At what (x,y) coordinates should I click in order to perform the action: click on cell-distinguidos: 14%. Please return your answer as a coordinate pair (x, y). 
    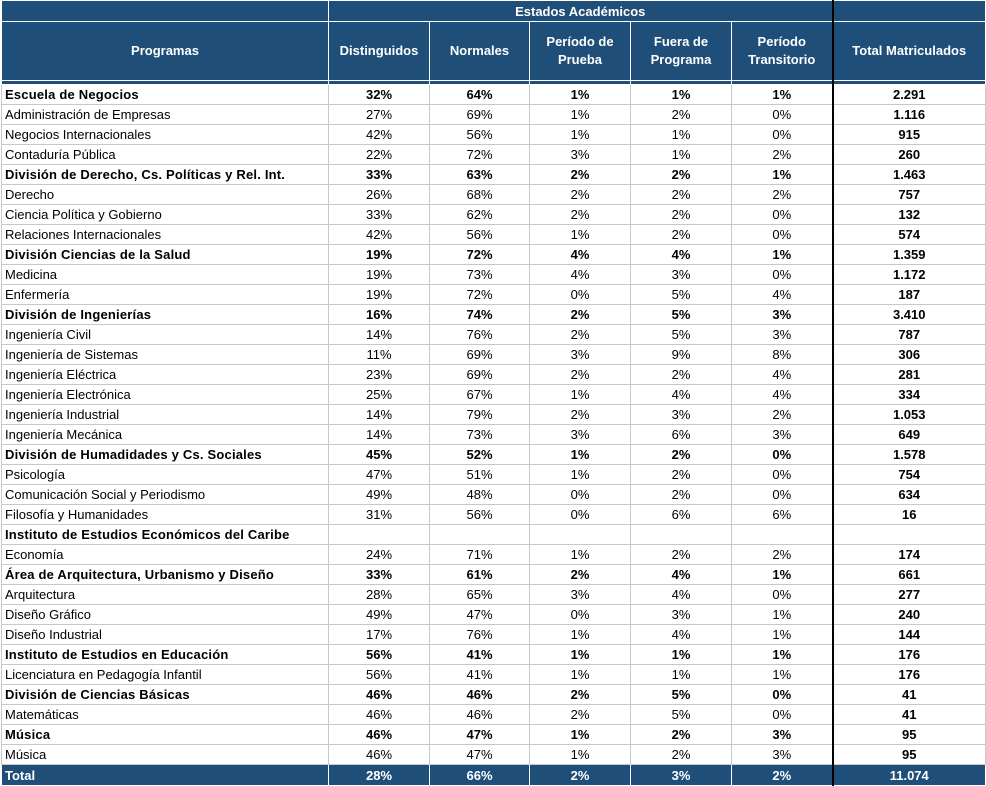
    Looking at the image, I should click on (379, 414).